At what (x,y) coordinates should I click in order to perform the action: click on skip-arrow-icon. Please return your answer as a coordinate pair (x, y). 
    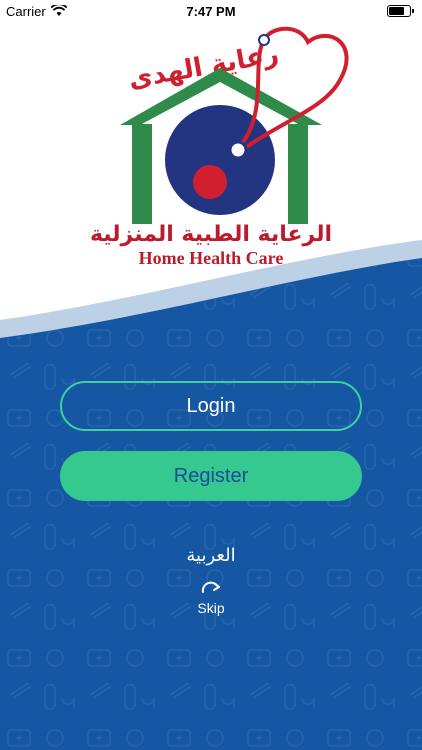
    Looking at the image, I should click on (211, 587).